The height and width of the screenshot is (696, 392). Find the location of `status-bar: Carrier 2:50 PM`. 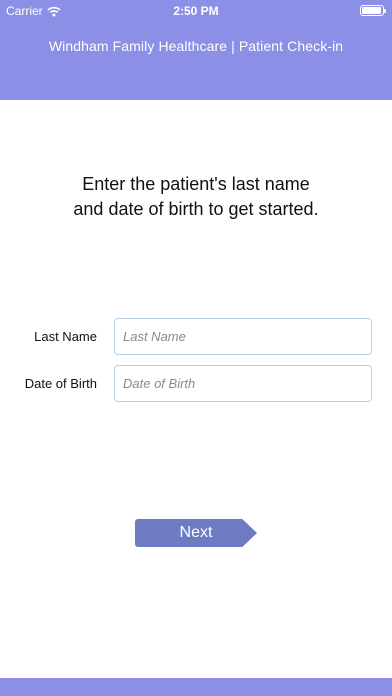

status-bar: Carrier 2:50 PM is located at coordinates (196, 11).